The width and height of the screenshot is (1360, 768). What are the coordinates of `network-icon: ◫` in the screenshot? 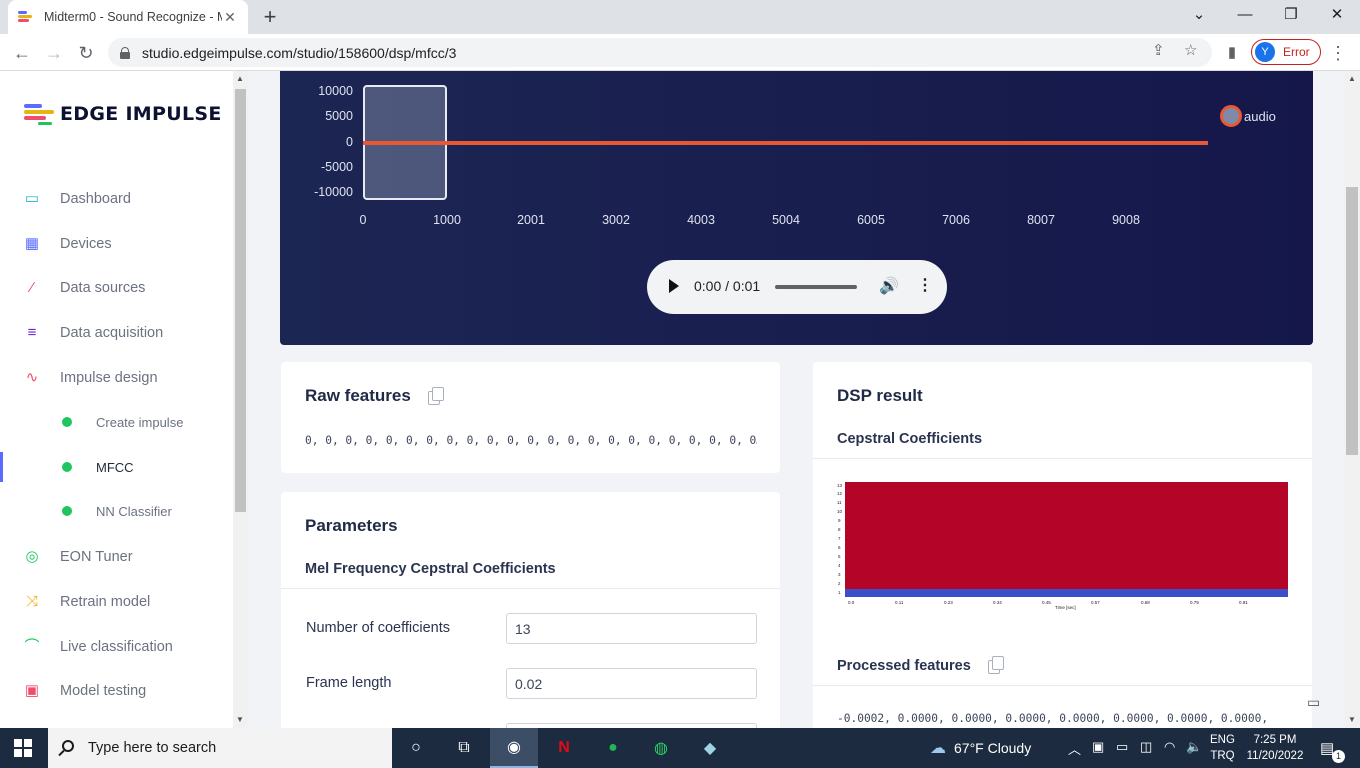 It's located at (1146, 747).